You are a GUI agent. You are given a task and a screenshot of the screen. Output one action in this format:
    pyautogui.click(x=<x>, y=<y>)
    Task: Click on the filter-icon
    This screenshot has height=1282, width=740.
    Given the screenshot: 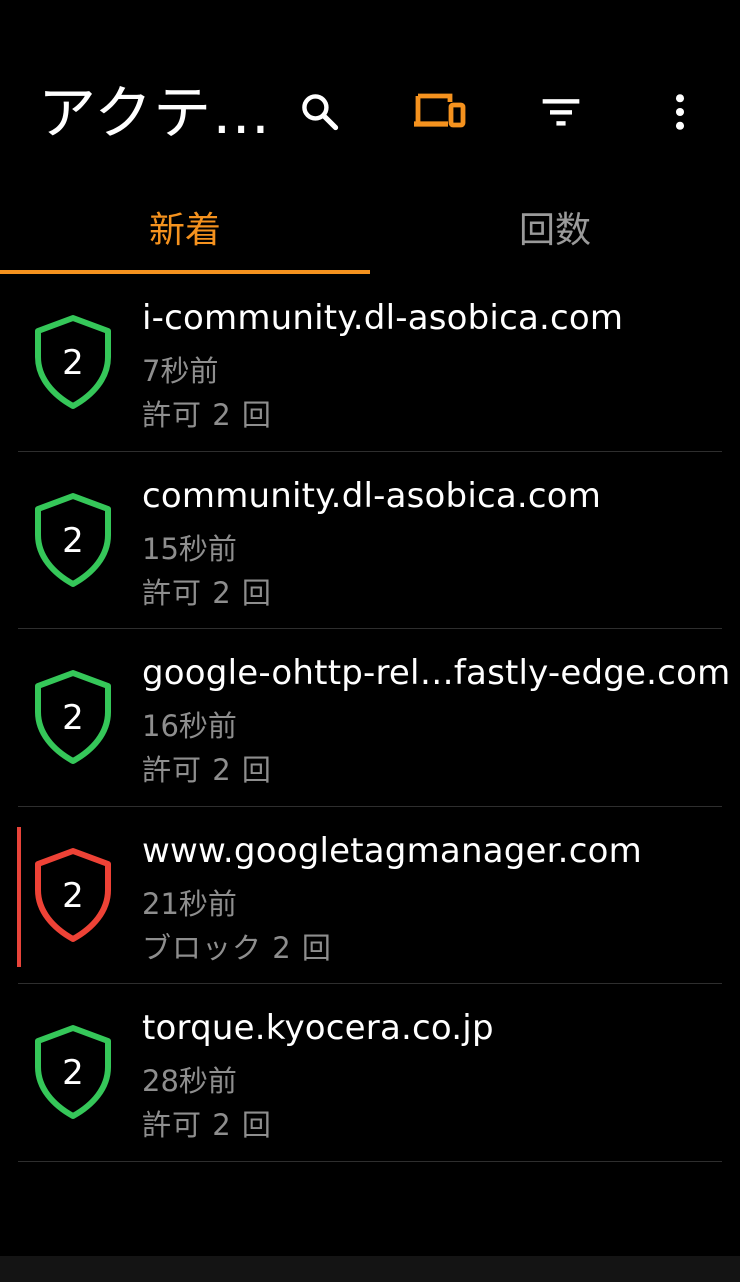 What is the action you would take?
    pyautogui.click(x=561, y=112)
    